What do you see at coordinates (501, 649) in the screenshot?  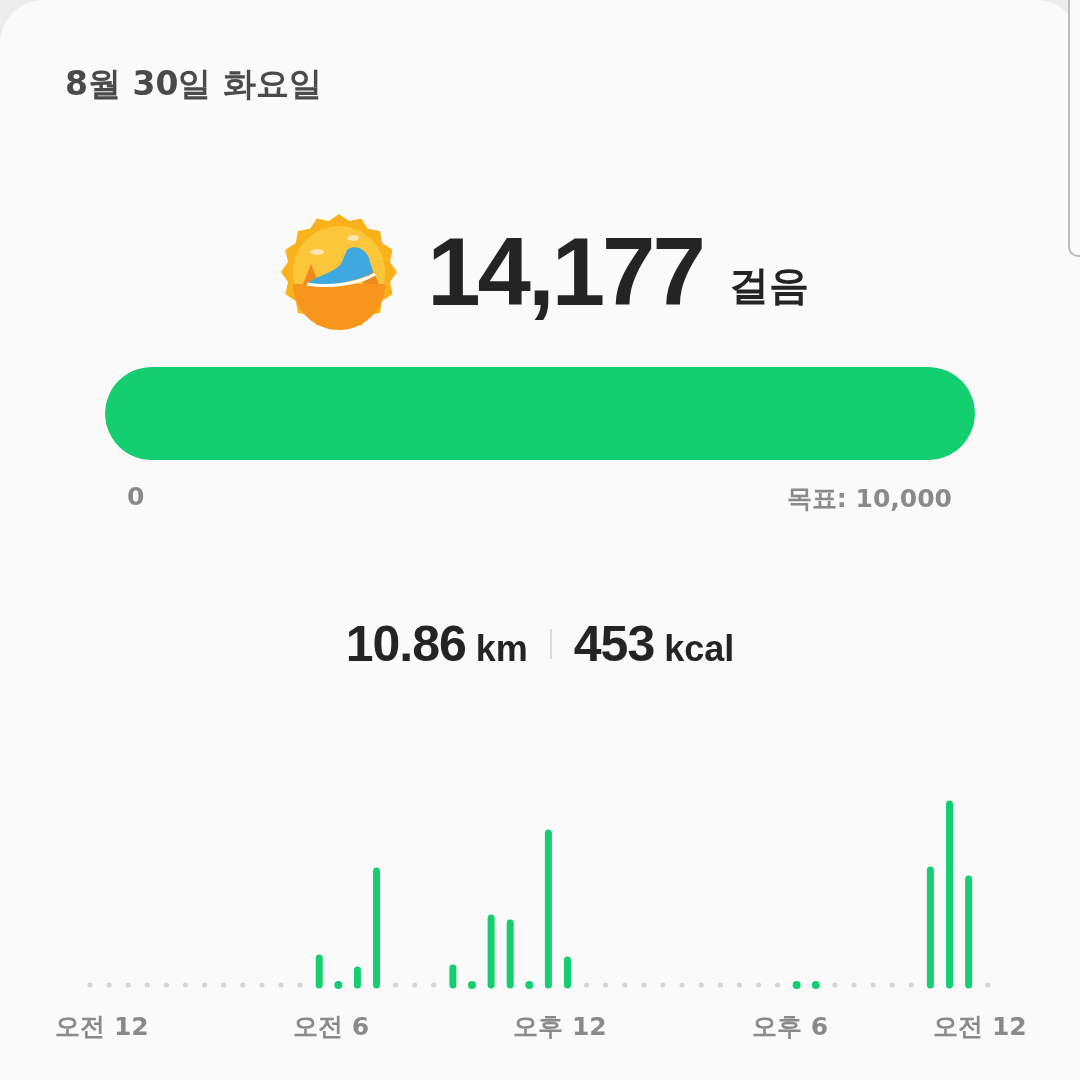 I see `distance-unit: km` at bounding box center [501, 649].